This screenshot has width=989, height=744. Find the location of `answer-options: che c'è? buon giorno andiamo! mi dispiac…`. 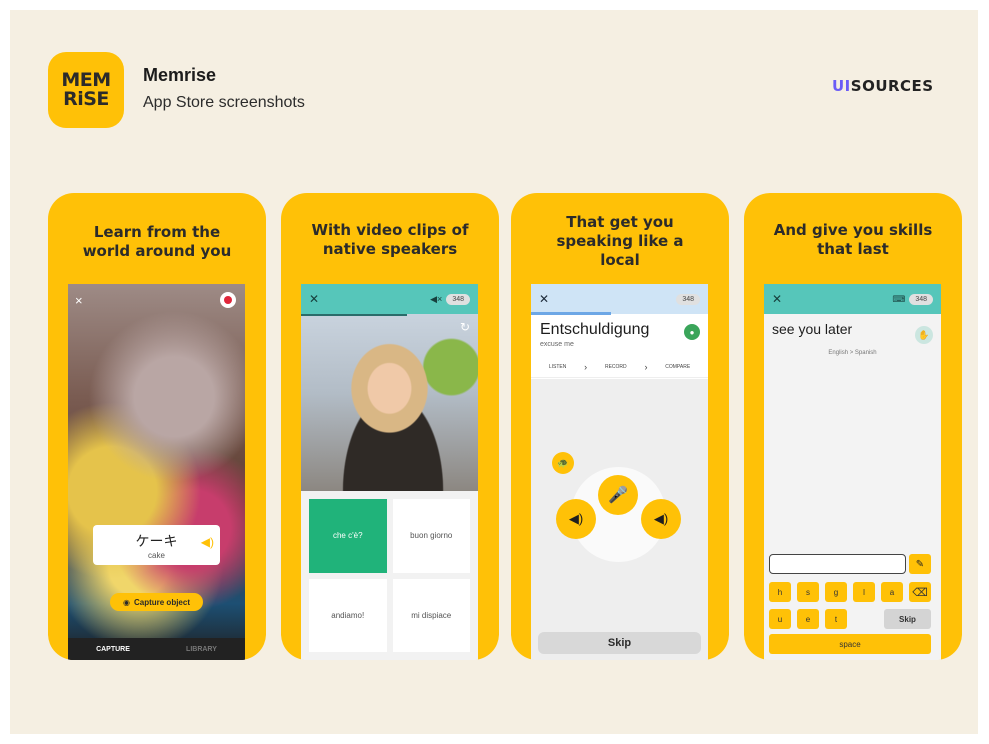

answer-options: che c'è? buon giorno andiamo! mi dispiac… is located at coordinates (389, 575).